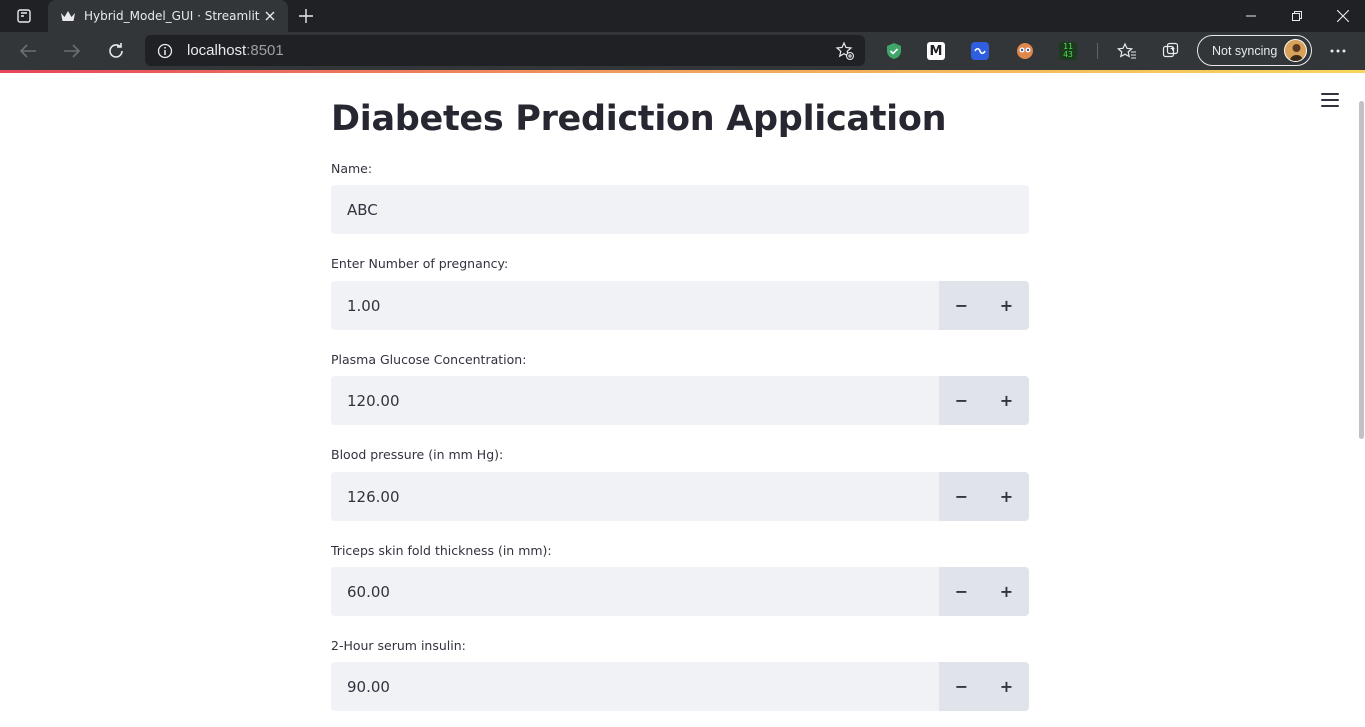 The width and height of the screenshot is (1365, 727). Describe the element at coordinates (1068, 51) in the screenshot. I see `counter-extension-icon: 11 43` at that location.